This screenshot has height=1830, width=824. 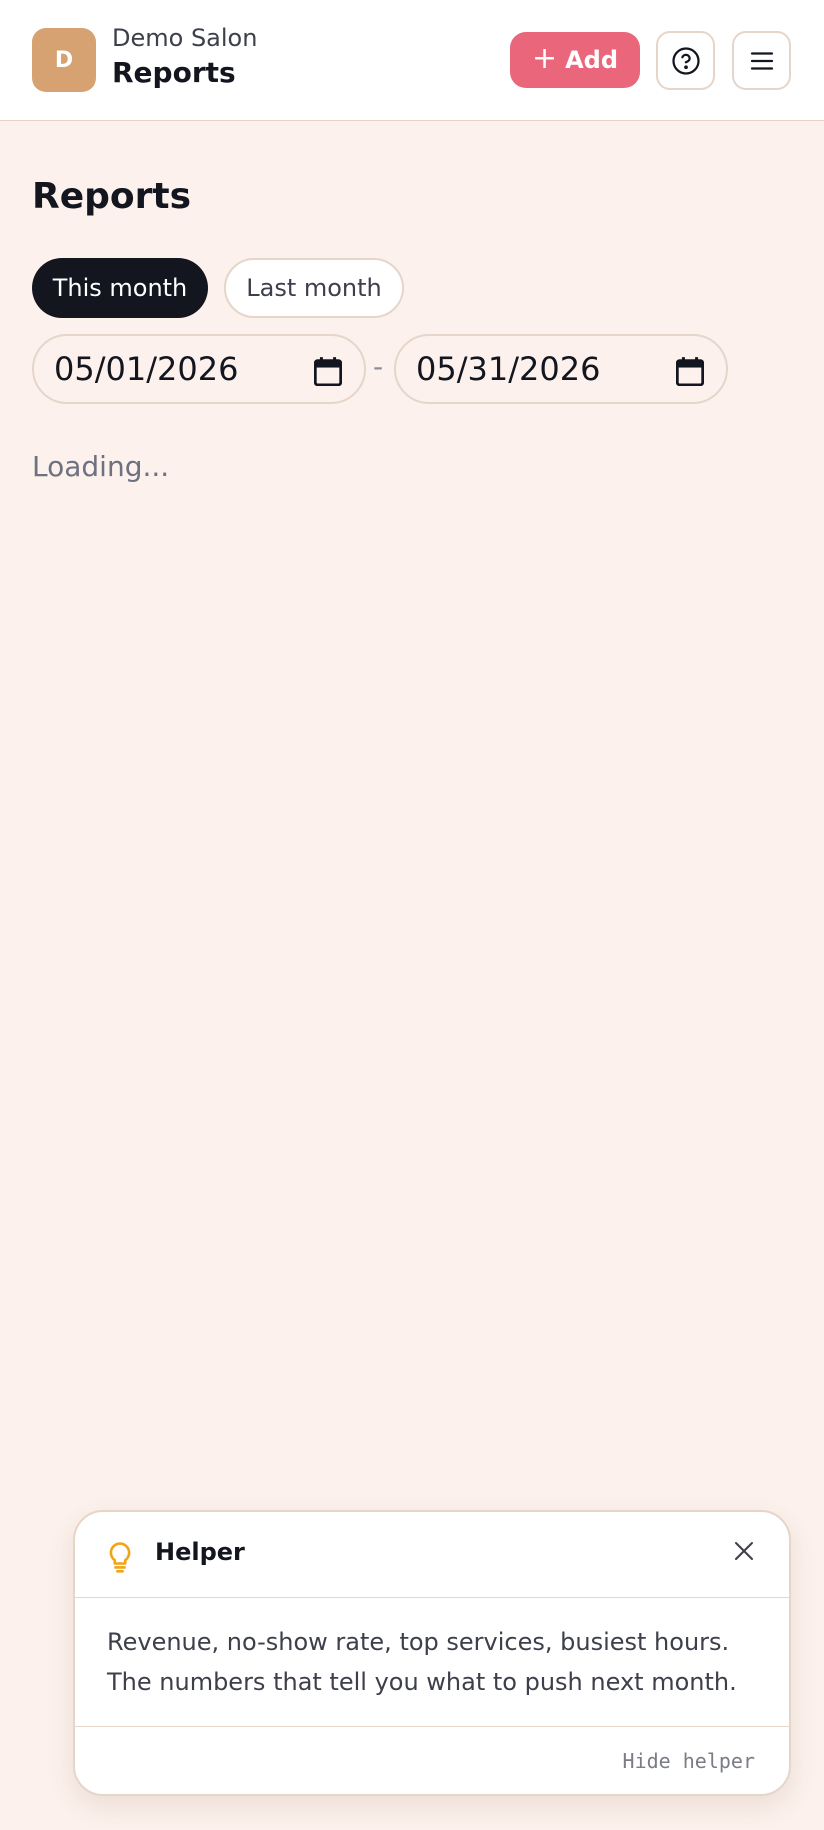 What do you see at coordinates (592, 60) in the screenshot?
I see `add-button-label: Add` at bounding box center [592, 60].